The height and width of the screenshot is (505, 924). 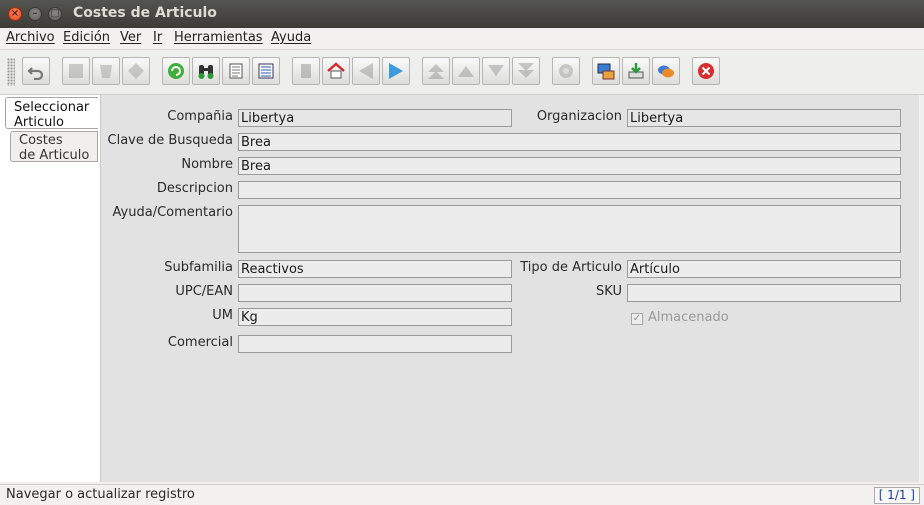 I want to click on label-tipo-articulo: Tipo de Articulo, so click(x=571, y=267).